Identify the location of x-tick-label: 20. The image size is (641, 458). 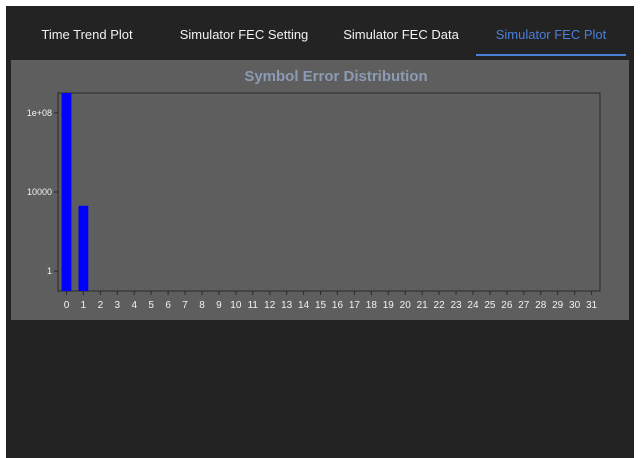
(406, 305).